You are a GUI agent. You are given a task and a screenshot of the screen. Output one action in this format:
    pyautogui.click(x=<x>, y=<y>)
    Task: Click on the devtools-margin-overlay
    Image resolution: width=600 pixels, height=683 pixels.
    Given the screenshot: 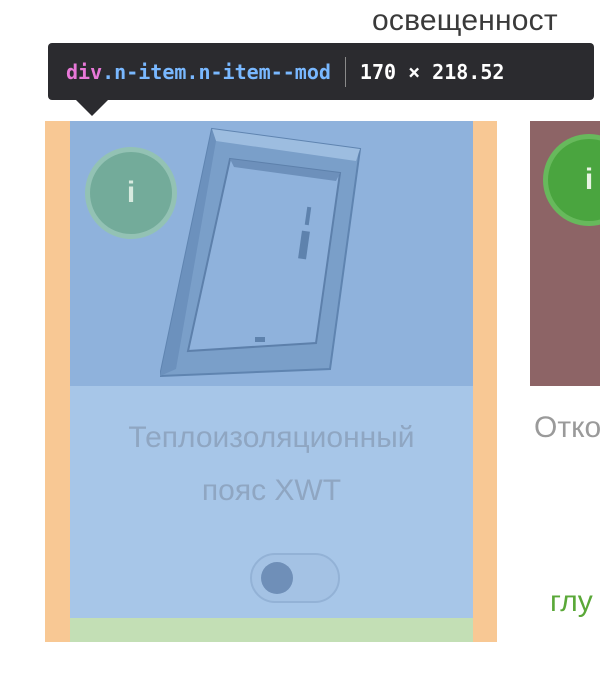 What is the action you would take?
    pyautogui.click(x=271, y=630)
    